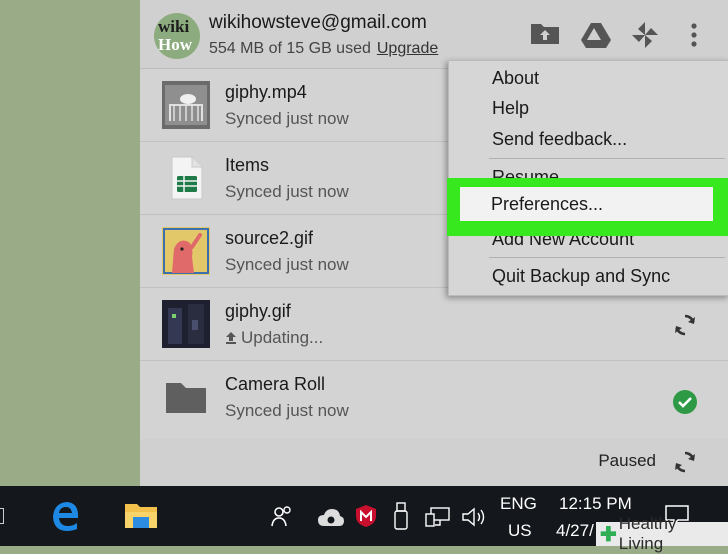 This screenshot has width=728, height=554. Describe the element at coordinates (515, 78) in the screenshot. I see `menu-item-about: About` at that location.